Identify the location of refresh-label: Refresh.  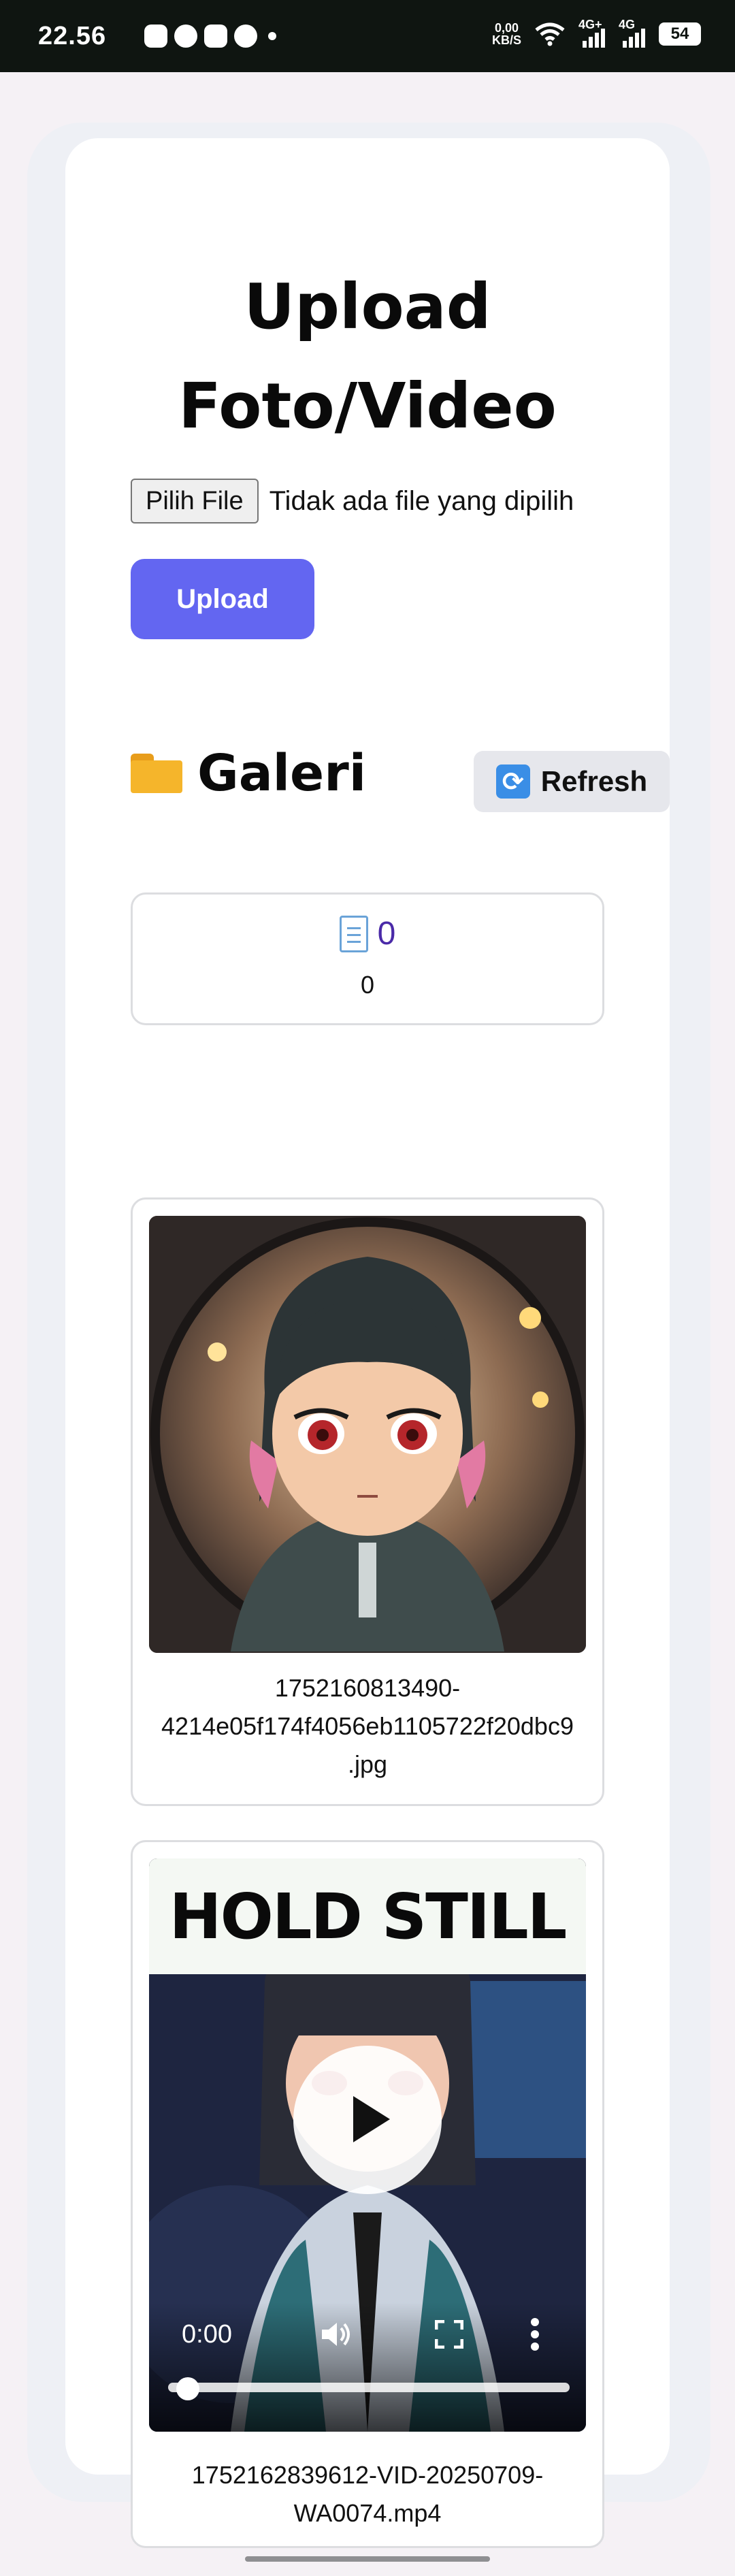
(594, 781).